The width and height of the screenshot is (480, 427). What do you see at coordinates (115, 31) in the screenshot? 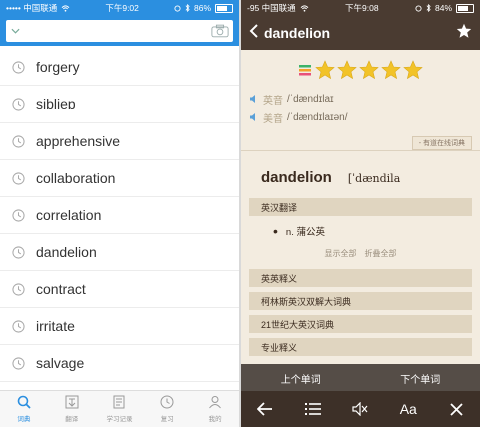
I see `search-input` at bounding box center [115, 31].